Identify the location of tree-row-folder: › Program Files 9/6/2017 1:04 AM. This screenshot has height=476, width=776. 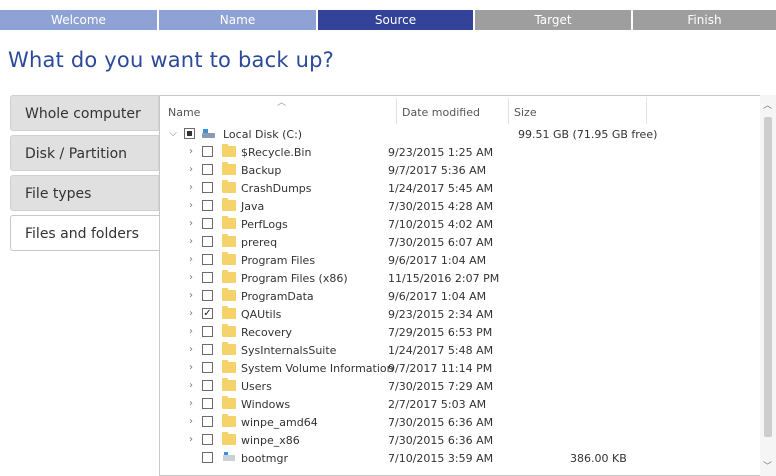
(460, 260).